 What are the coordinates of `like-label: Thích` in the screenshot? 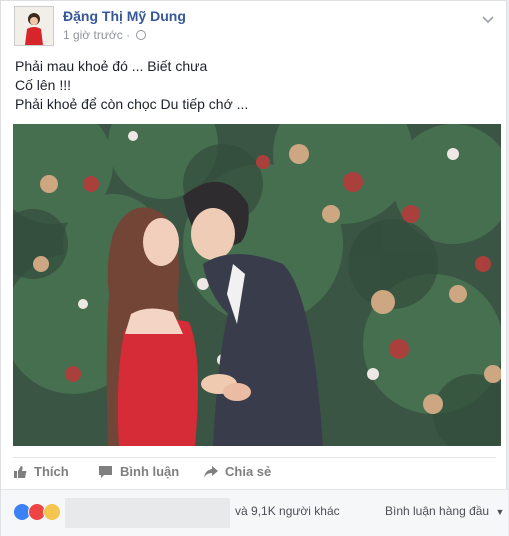 It's located at (51, 471).